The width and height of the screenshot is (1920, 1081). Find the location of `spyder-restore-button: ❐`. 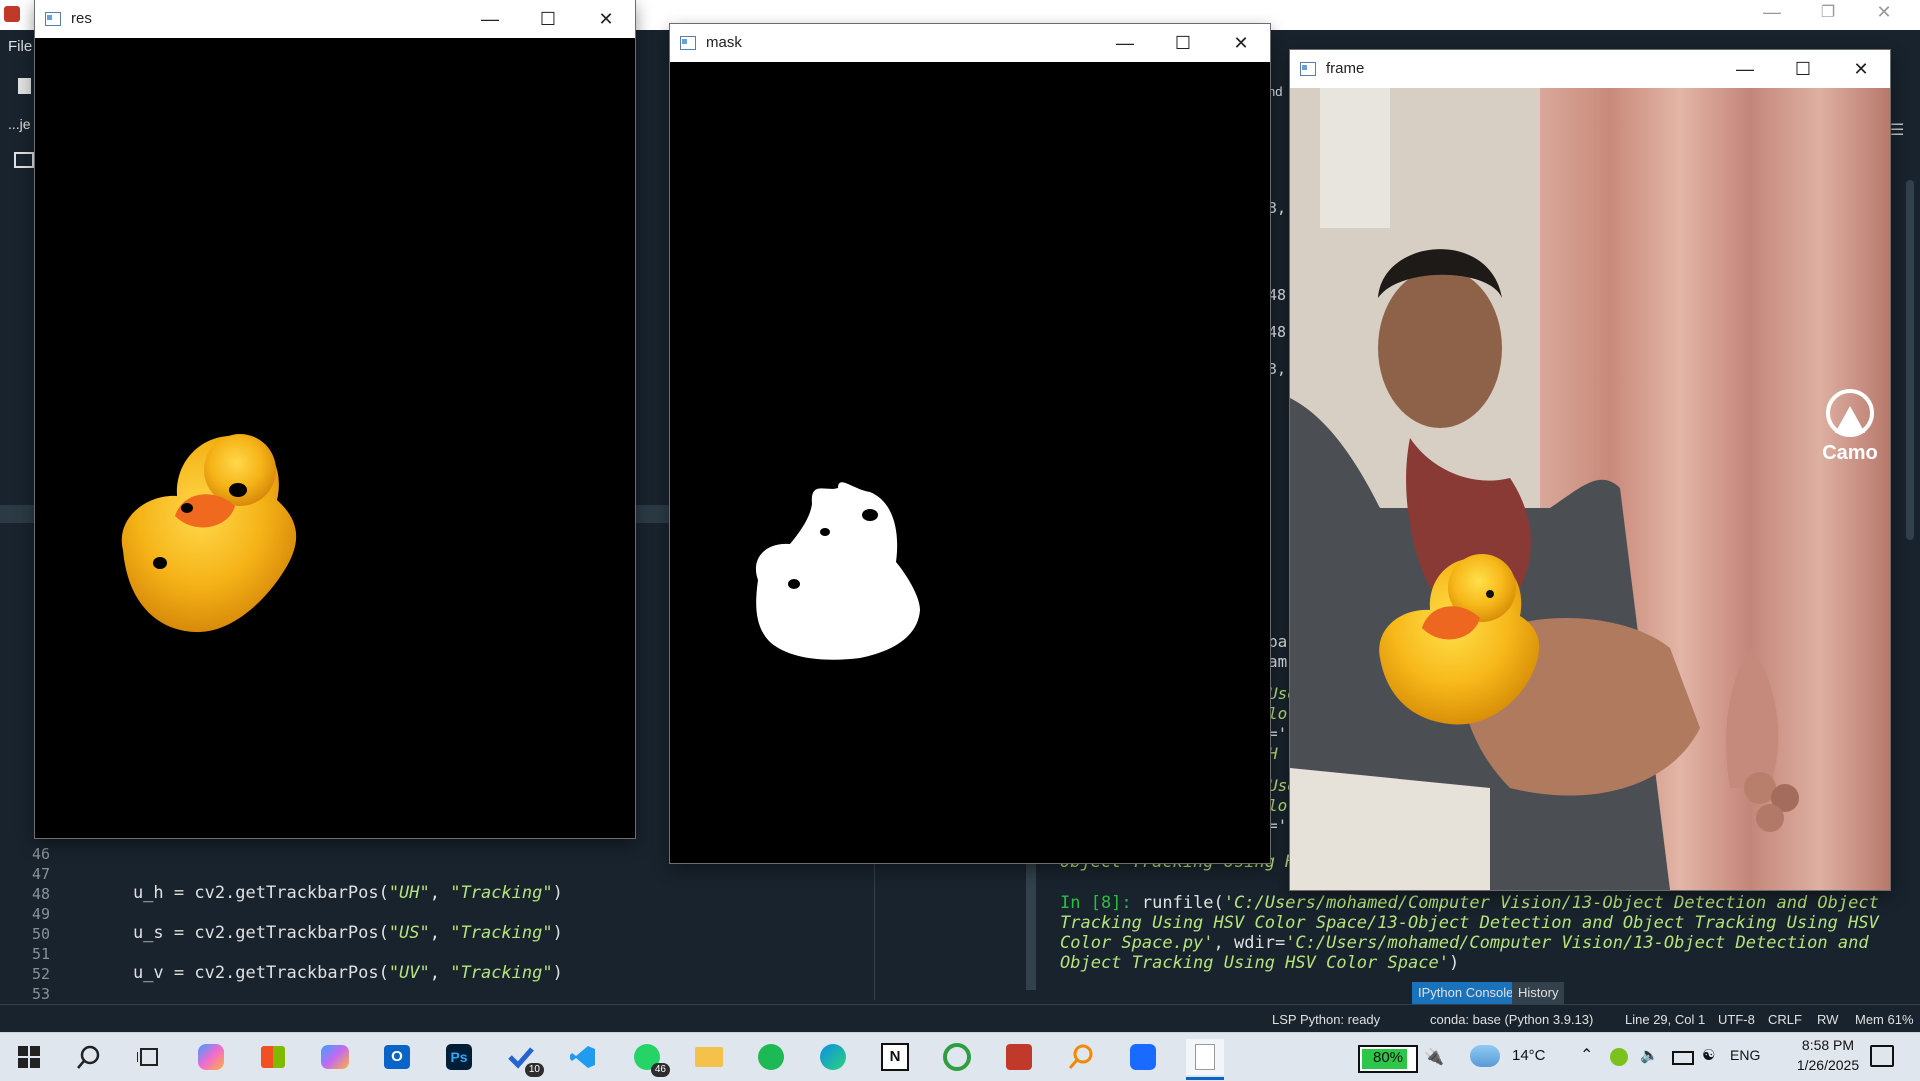

spyder-restore-button: ❐ is located at coordinates (1828, 15).